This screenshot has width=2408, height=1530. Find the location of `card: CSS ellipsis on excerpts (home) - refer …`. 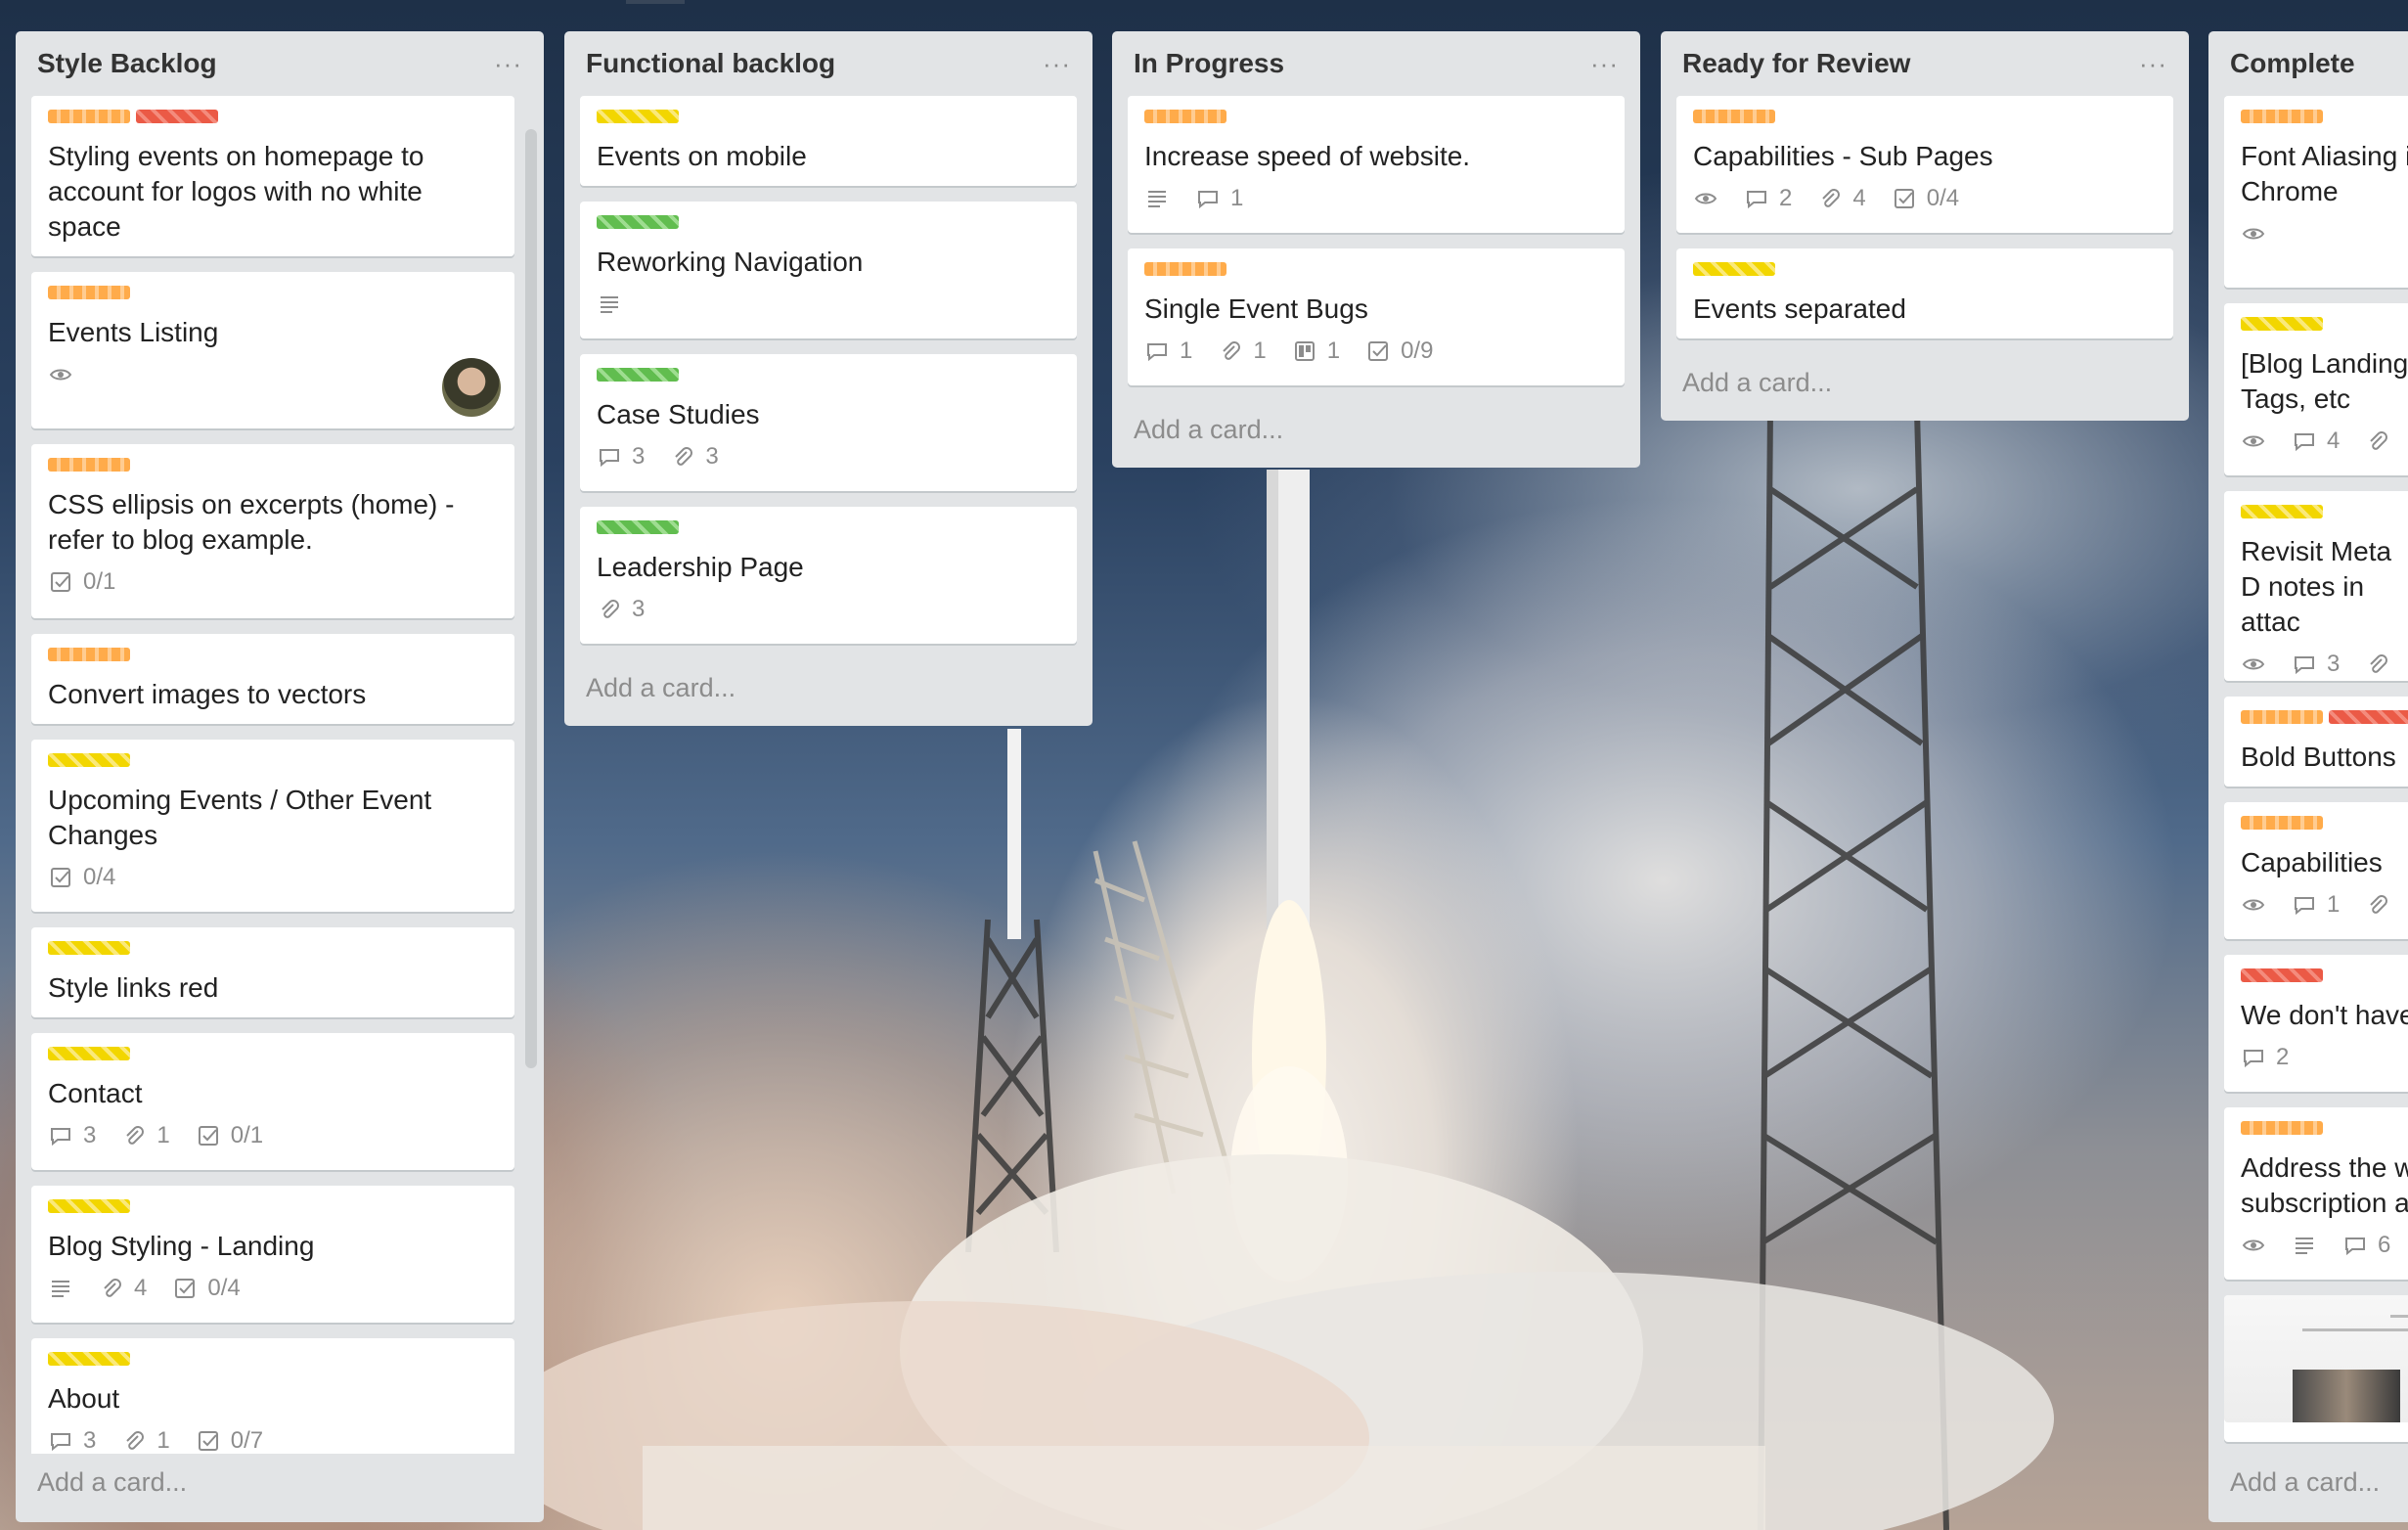

card: CSS ellipsis on excerpts (home) - refer … is located at coordinates (272, 531).